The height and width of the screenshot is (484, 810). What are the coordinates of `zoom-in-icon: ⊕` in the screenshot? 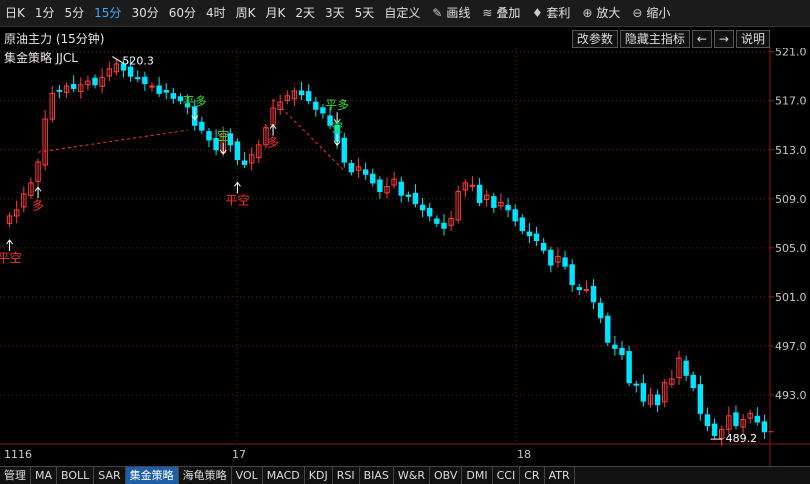 It's located at (587, 13).